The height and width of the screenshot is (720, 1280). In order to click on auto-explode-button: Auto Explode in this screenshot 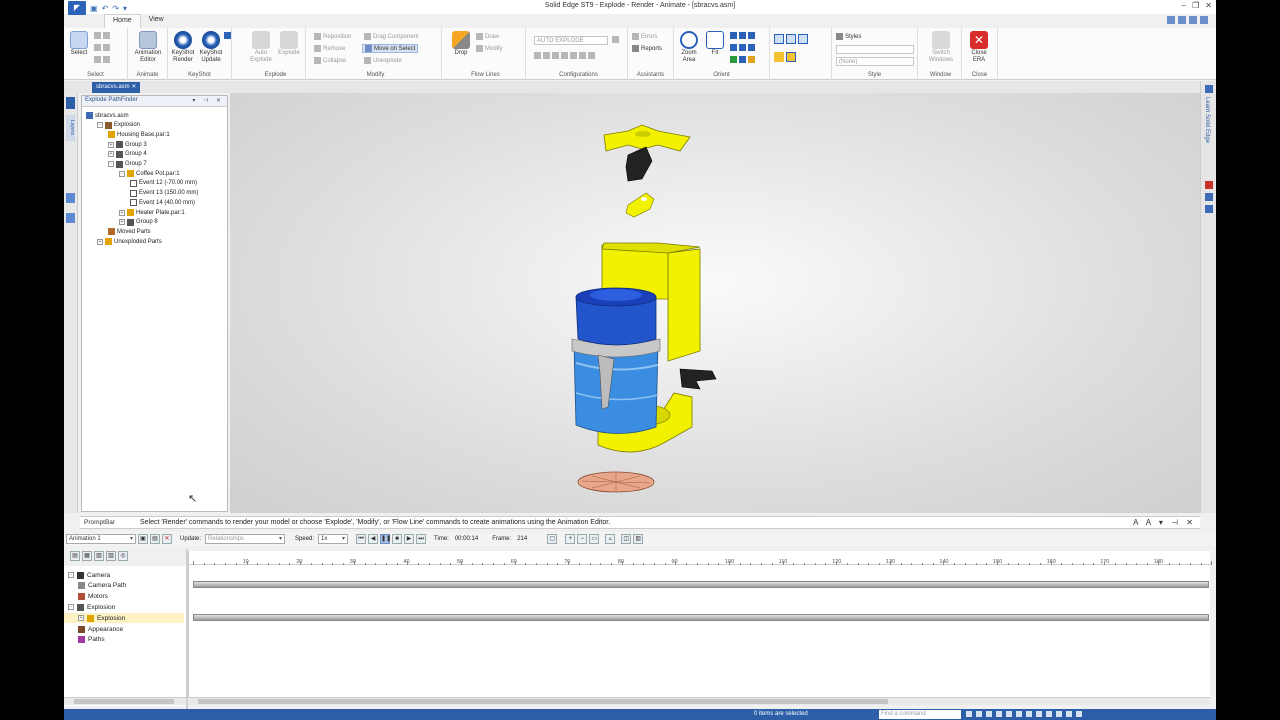, I will do `click(261, 47)`.